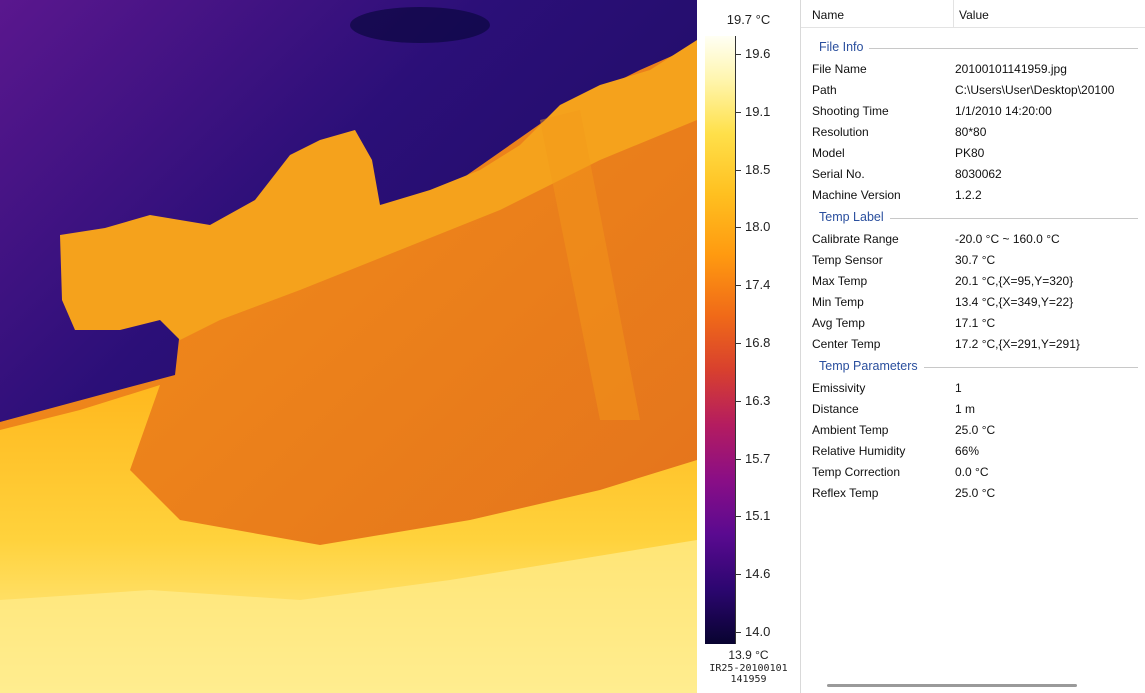 The height and width of the screenshot is (693, 1145). Describe the element at coordinates (856, 195) in the screenshot. I see `property-name: Machine Version` at that location.